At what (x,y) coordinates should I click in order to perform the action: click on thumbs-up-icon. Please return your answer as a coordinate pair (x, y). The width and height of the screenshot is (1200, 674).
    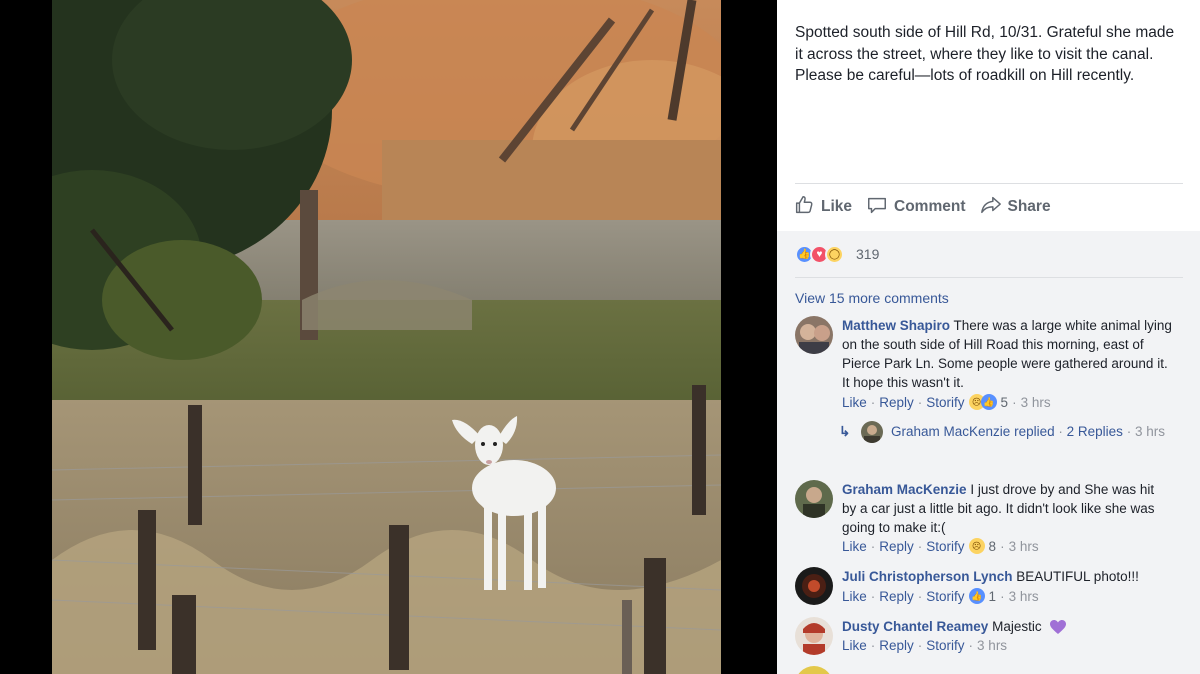
    Looking at the image, I should click on (804, 207).